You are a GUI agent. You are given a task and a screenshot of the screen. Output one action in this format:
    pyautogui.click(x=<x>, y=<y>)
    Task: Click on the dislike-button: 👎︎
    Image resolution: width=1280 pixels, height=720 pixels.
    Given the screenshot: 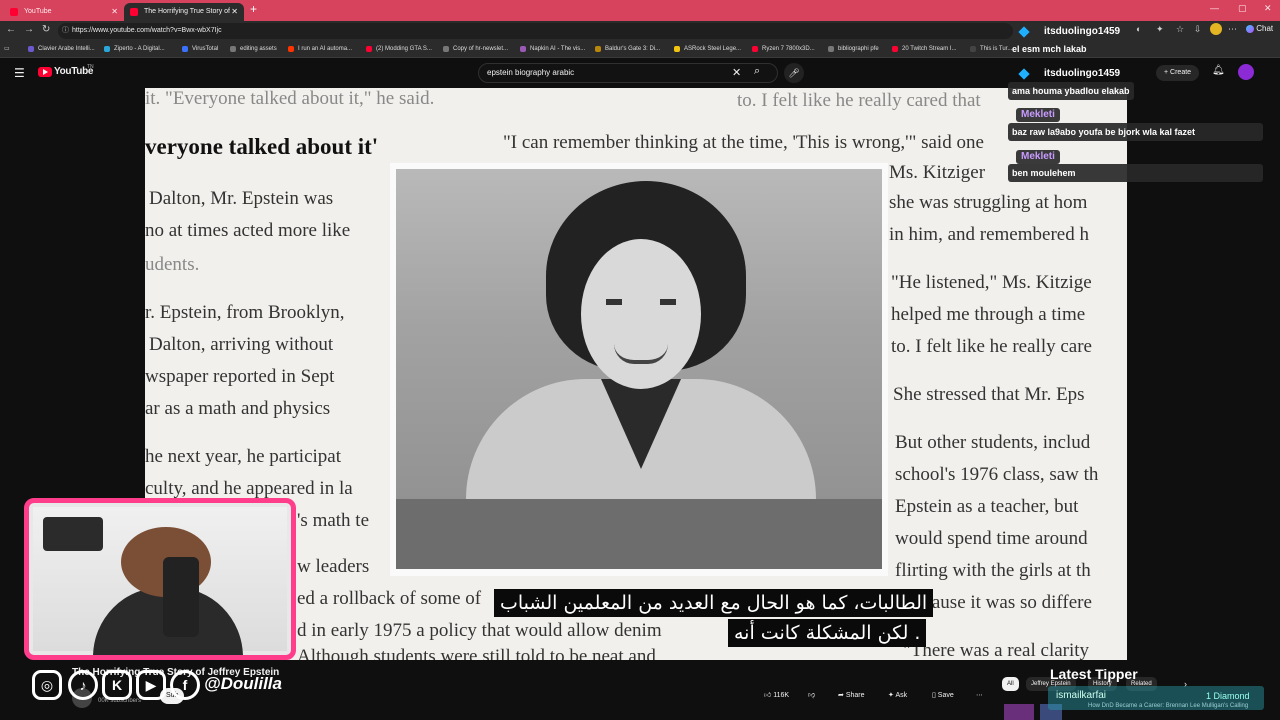 What is the action you would take?
    pyautogui.click(x=811, y=696)
    